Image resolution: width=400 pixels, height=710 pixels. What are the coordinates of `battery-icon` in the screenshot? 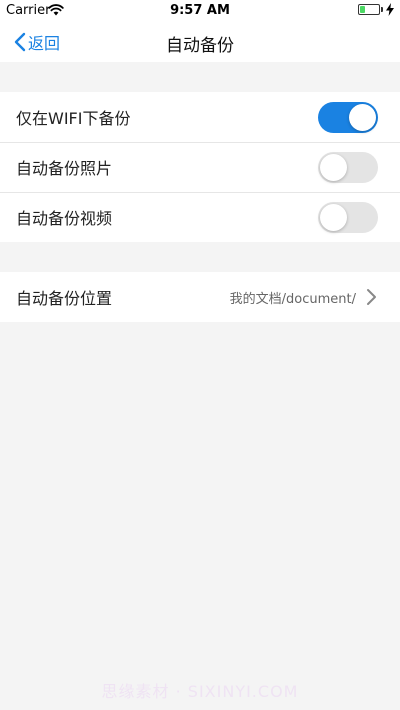 It's located at (369, 9).